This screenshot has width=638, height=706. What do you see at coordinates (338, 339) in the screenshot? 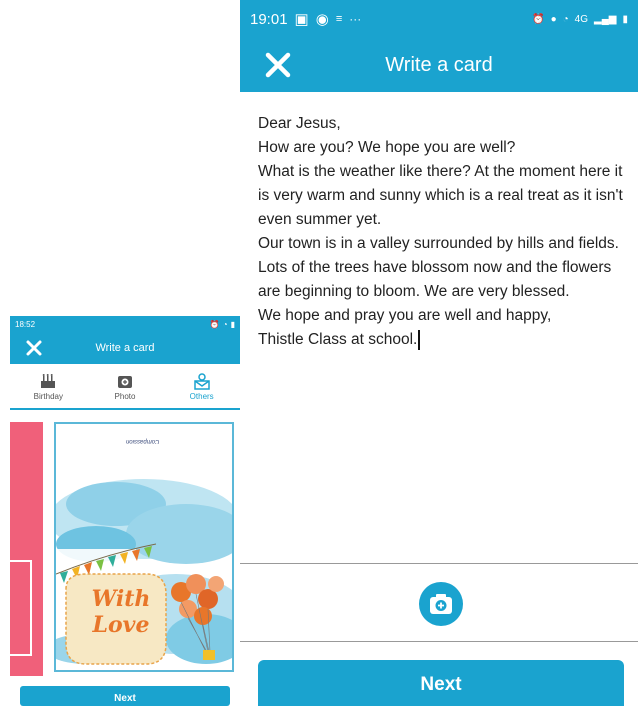
I see `message-line-text: Thistle Class at school.` at bounding box center [338, 339].